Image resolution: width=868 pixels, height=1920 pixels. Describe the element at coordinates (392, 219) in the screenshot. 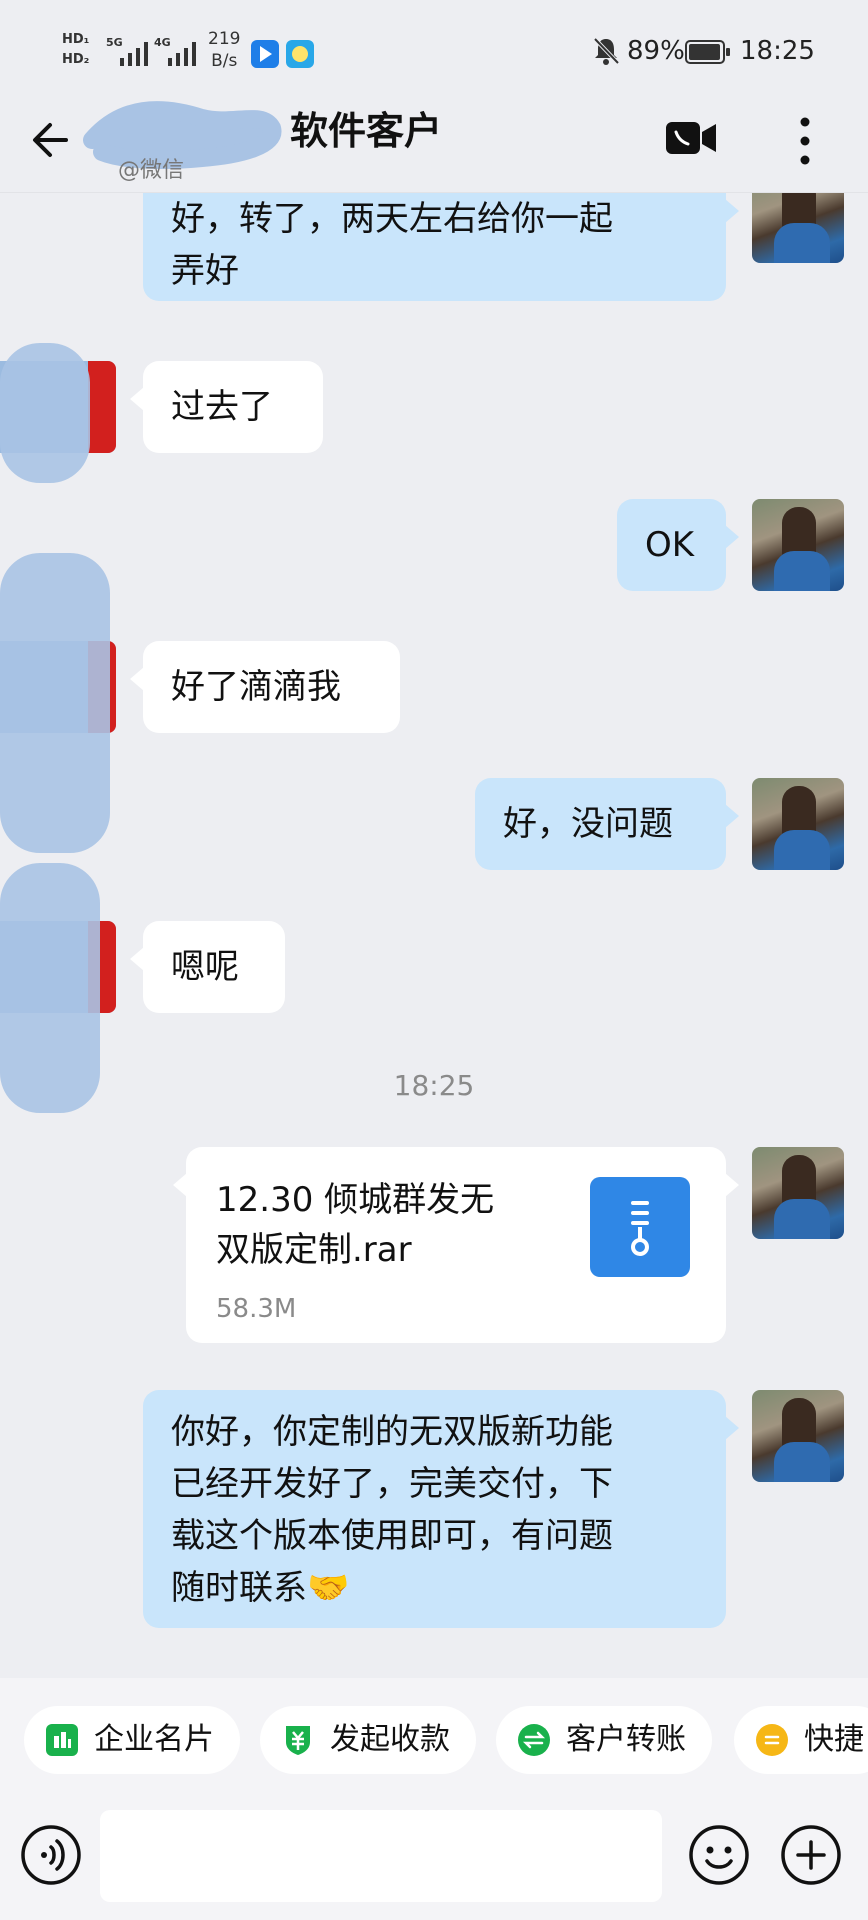

I see `message-text-line: 好，转了，两天左右给你一起` at that location.